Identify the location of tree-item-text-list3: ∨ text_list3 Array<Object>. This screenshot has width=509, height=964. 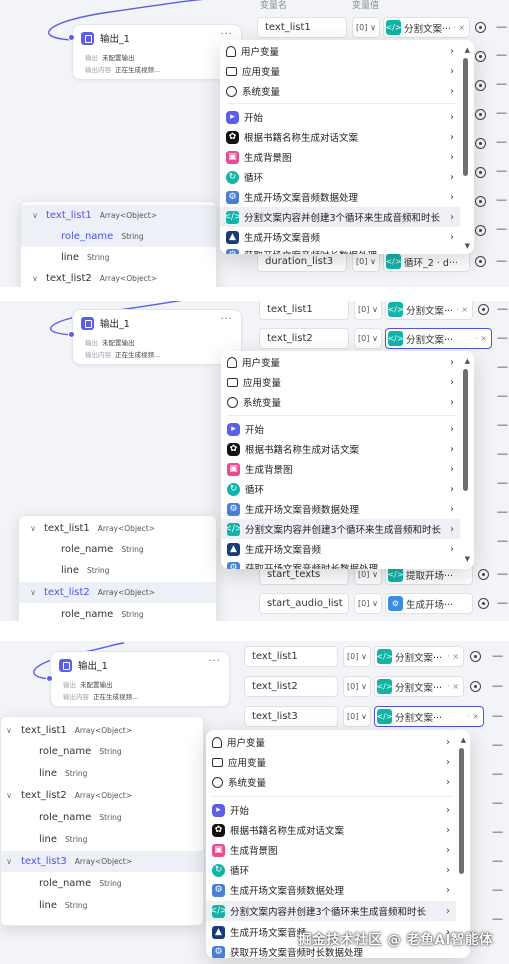
(102, 861).